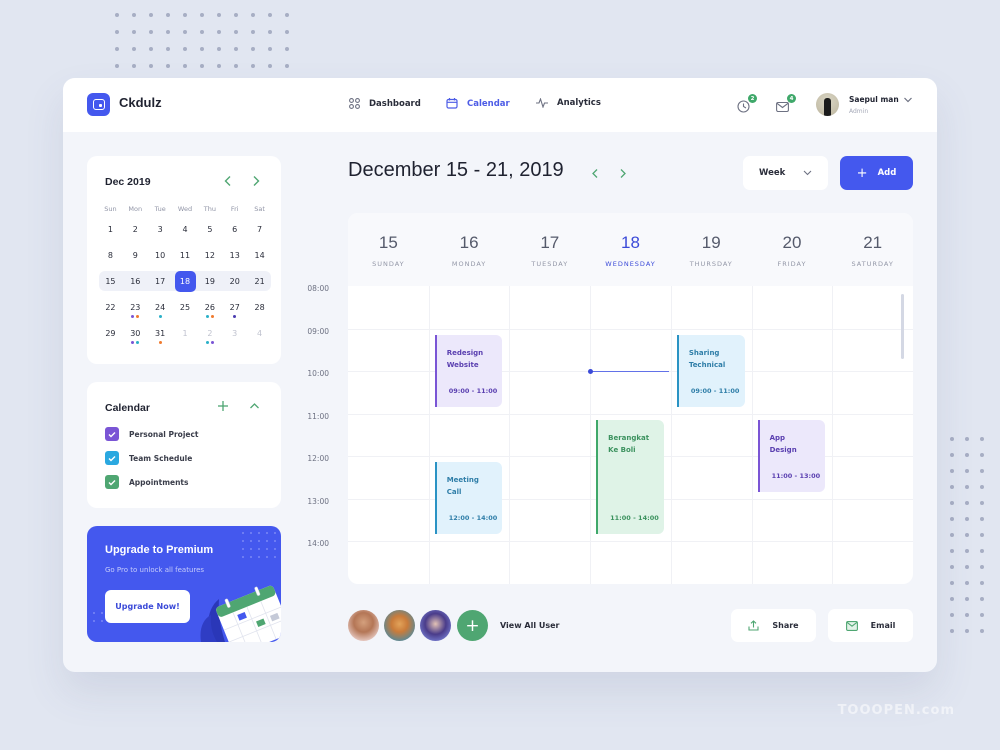  What do you see at coordinates (388, 249) in the screenshot?
I see `day-header-sunday: 15 SUNDAY` at bounding box center [388, 249].